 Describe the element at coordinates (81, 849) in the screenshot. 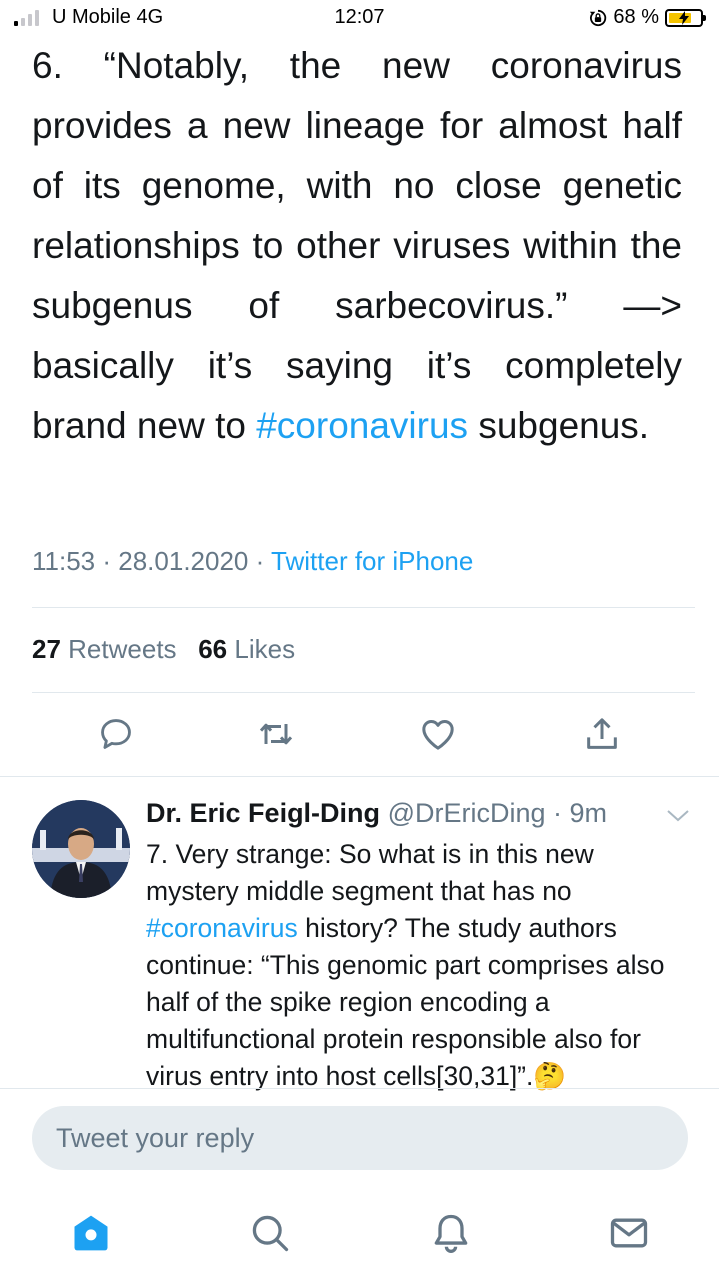

I see `avatar` at that location.